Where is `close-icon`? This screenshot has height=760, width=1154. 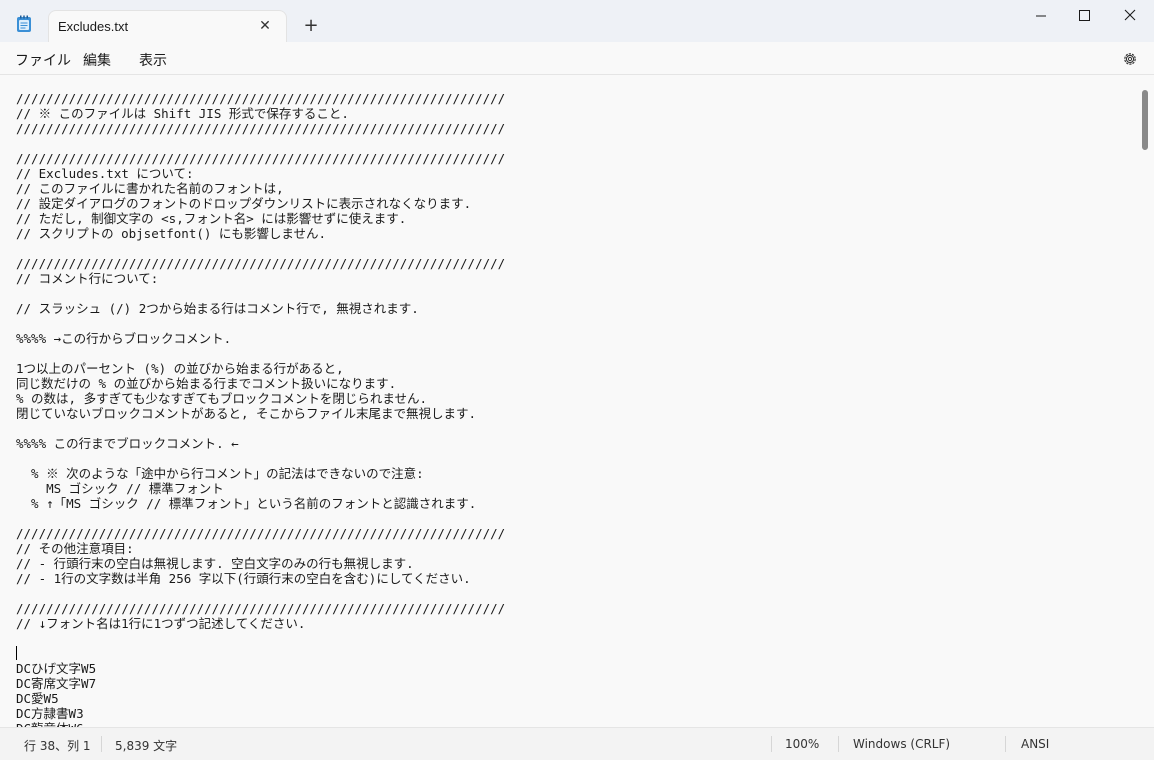
close-icon is located at coordinates (1131, 16).